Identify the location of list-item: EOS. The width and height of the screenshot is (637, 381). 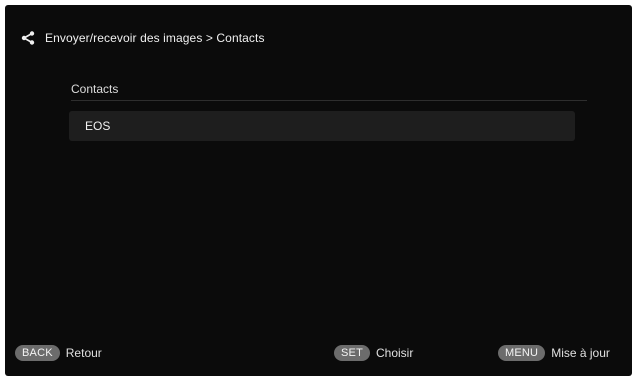
(322, 126).